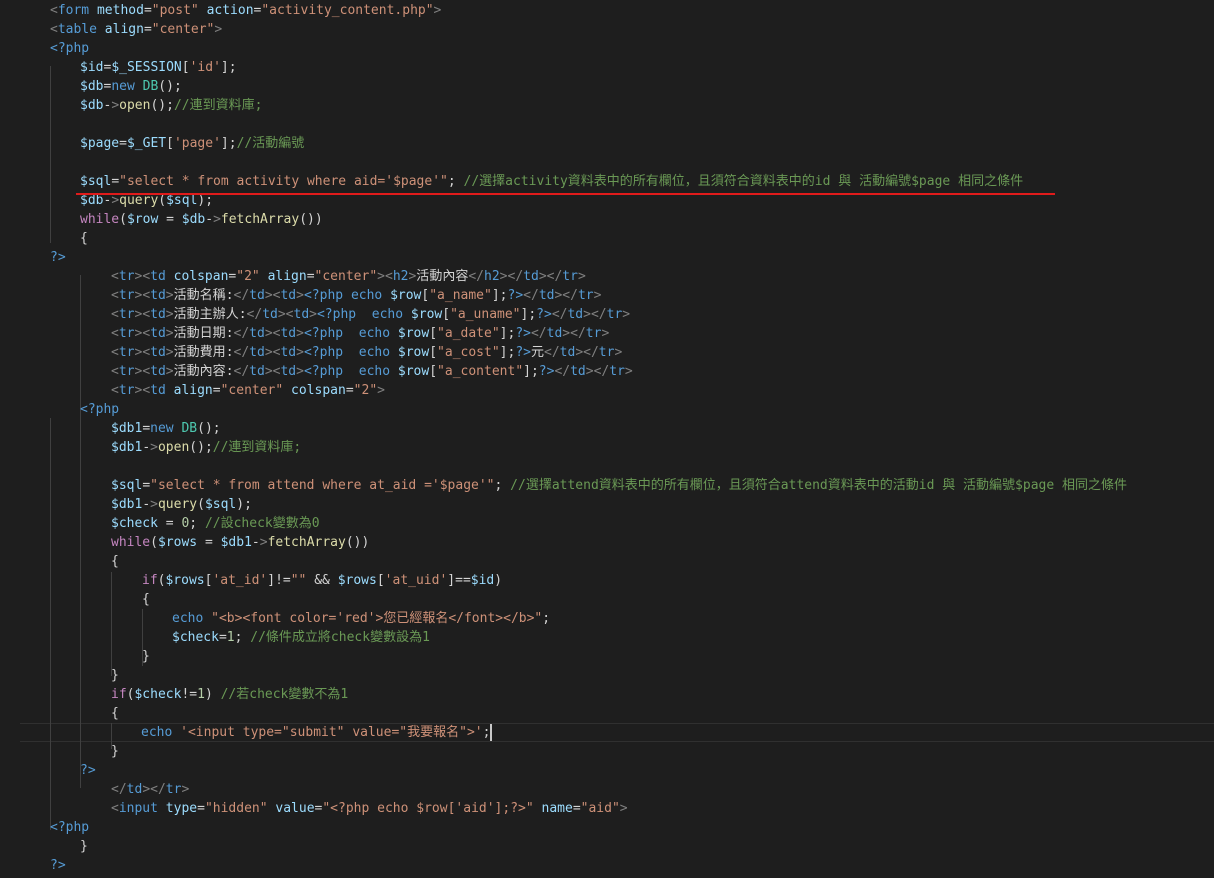 This screenshot has height=878, width=1214. I want to click on code-line-text: while($row = $db->fetchArray()), so click(201, 219).